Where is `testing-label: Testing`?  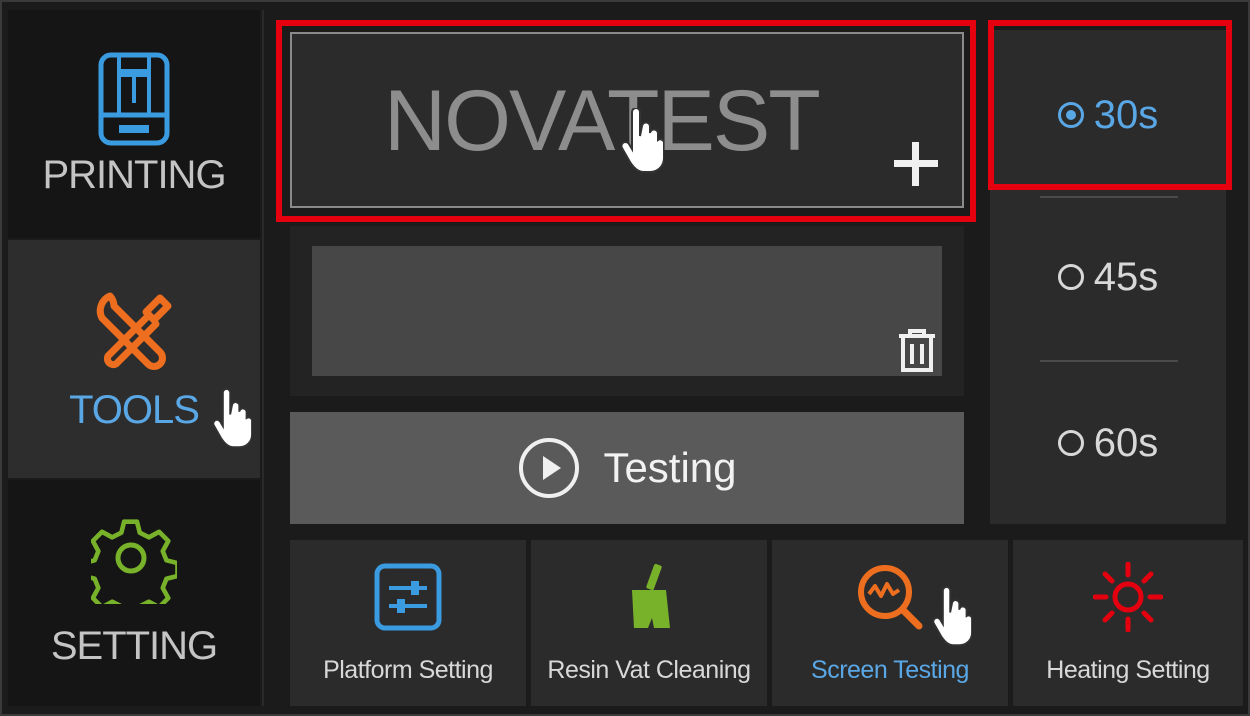
testing-label: Testing is located at coordinates (670, 467).